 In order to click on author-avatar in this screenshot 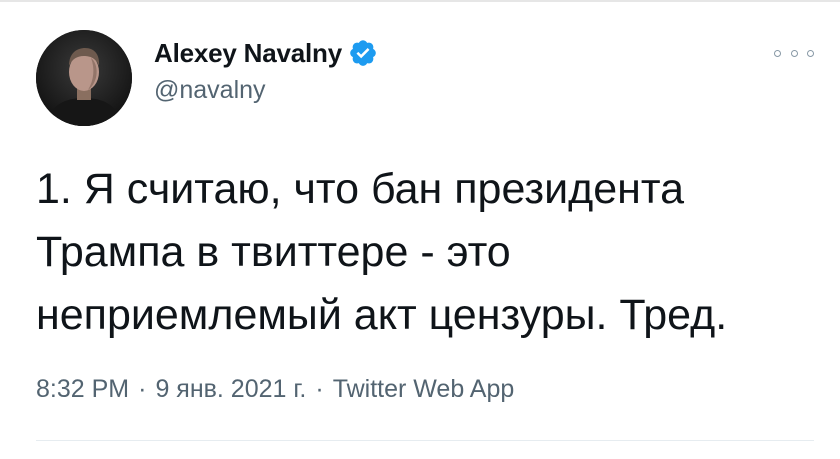, I will do `click(84, 78)`.